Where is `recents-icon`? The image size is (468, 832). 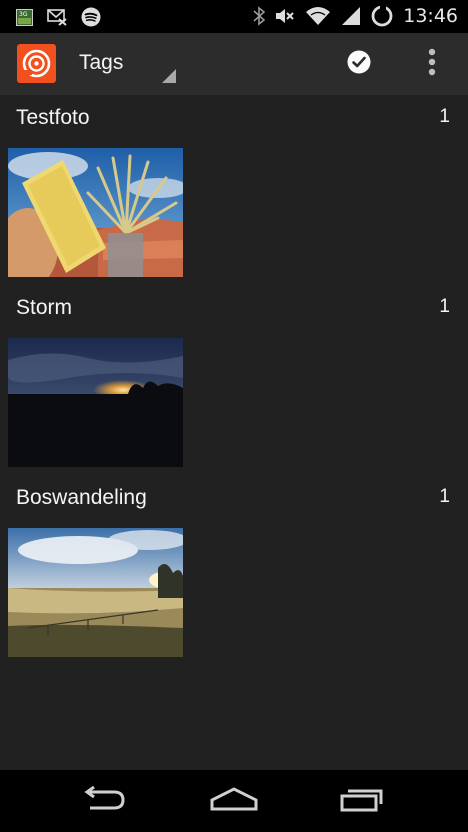 recents-icon is located at coordinates (363, 801).